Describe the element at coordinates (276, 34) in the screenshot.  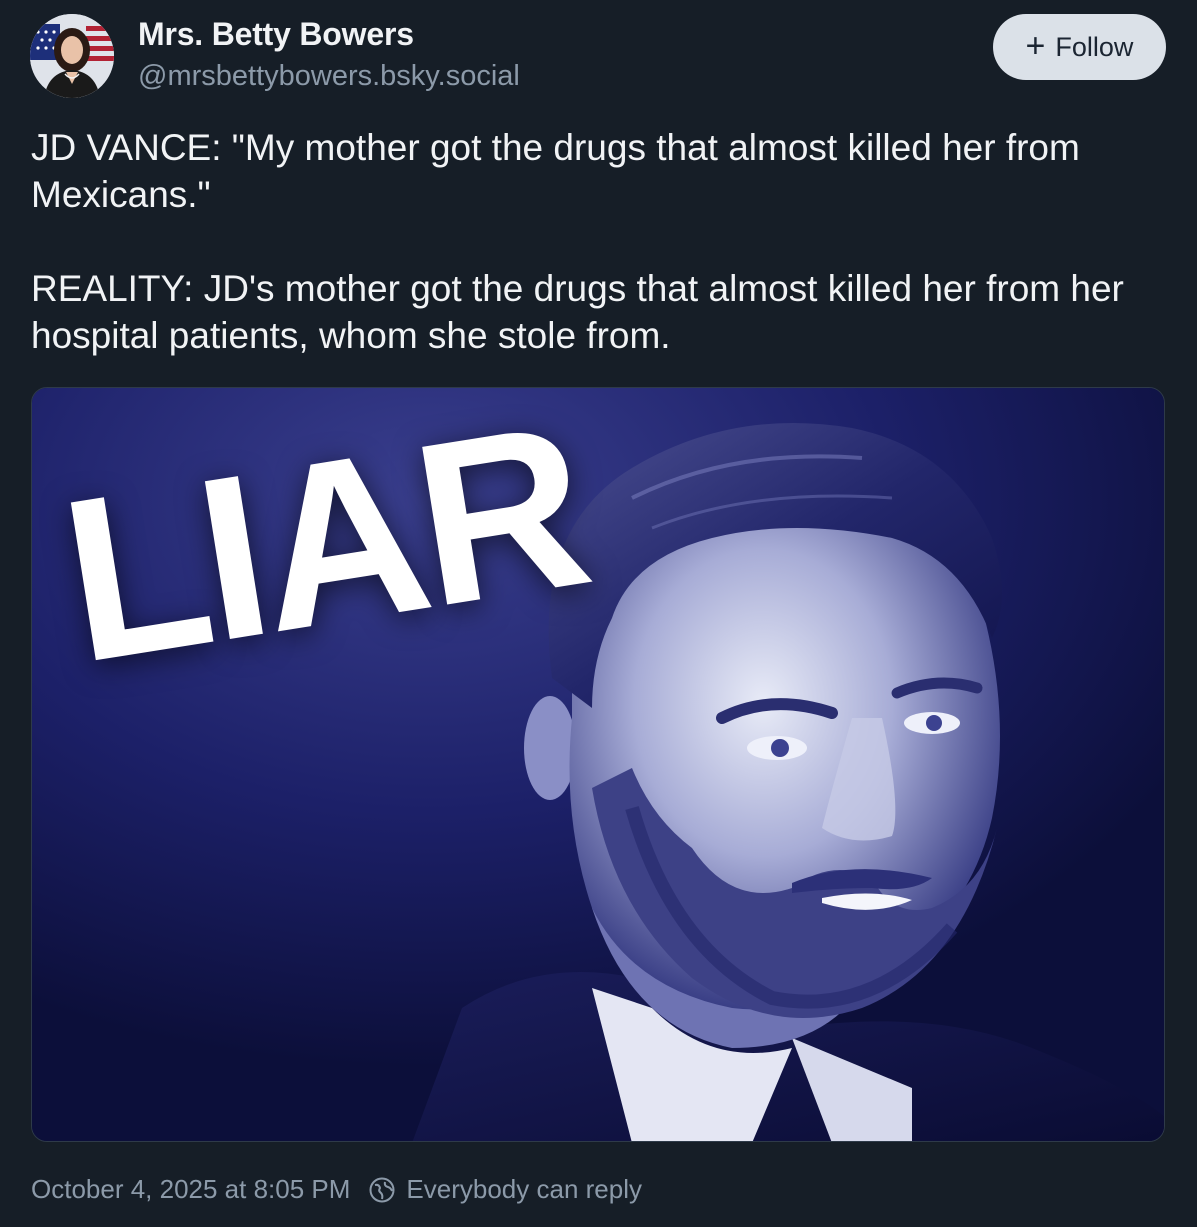
I see `author-display-name: Mrs. Betty Bowers` at that location.